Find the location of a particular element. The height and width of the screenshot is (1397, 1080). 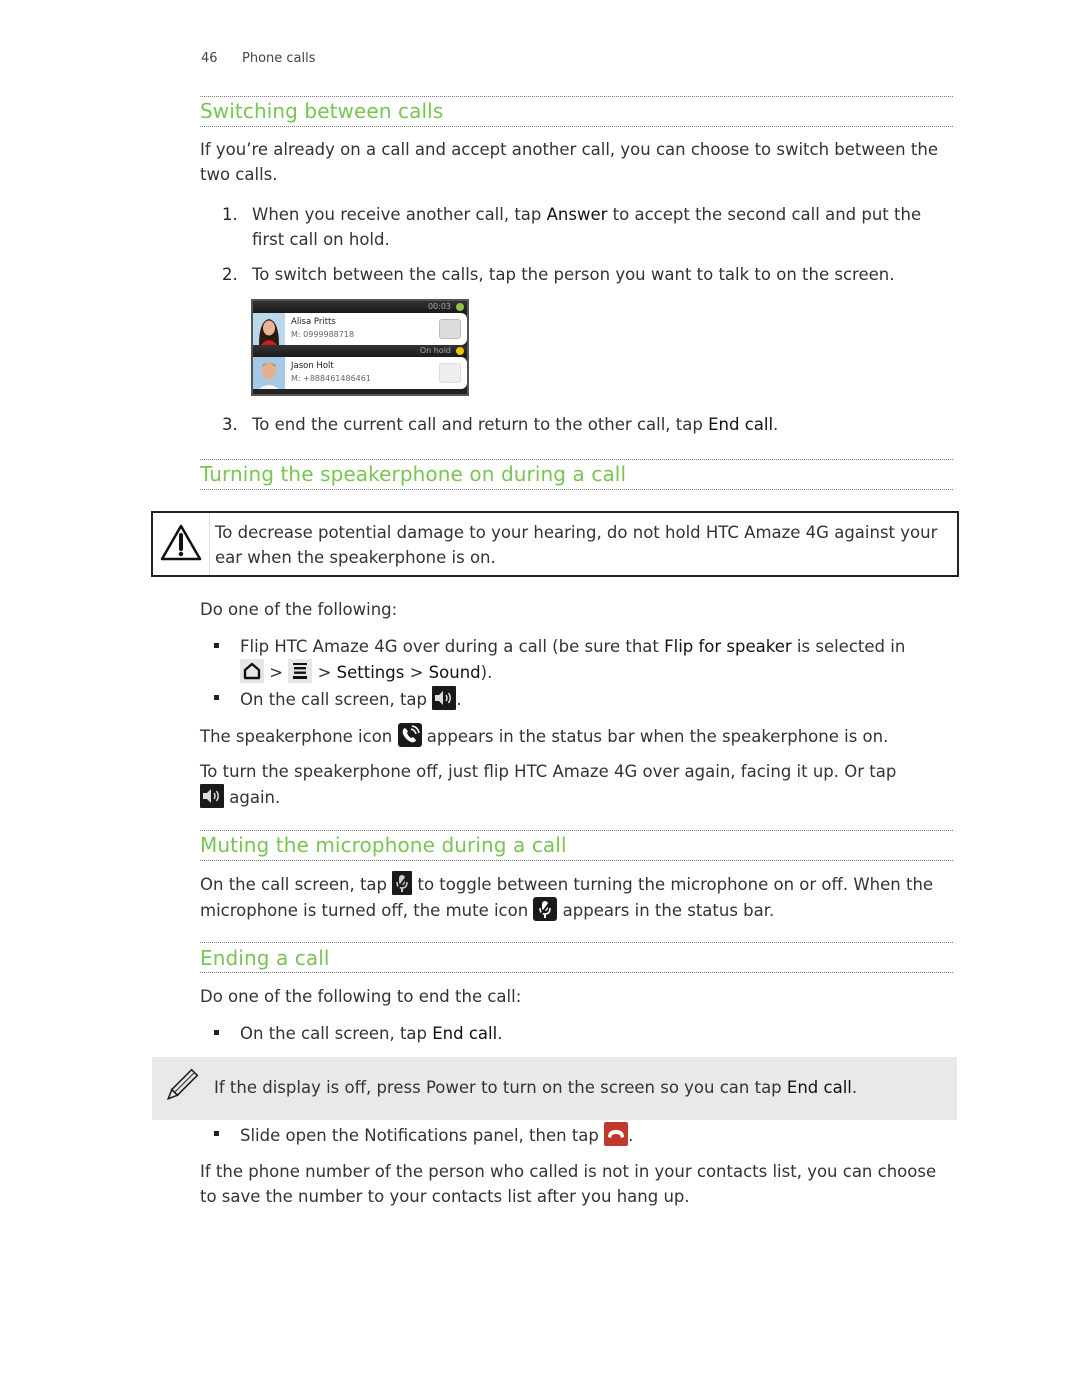

ending-bullet-end-call: On the call screen, tap End call. is located at coordinates (584, 1033).